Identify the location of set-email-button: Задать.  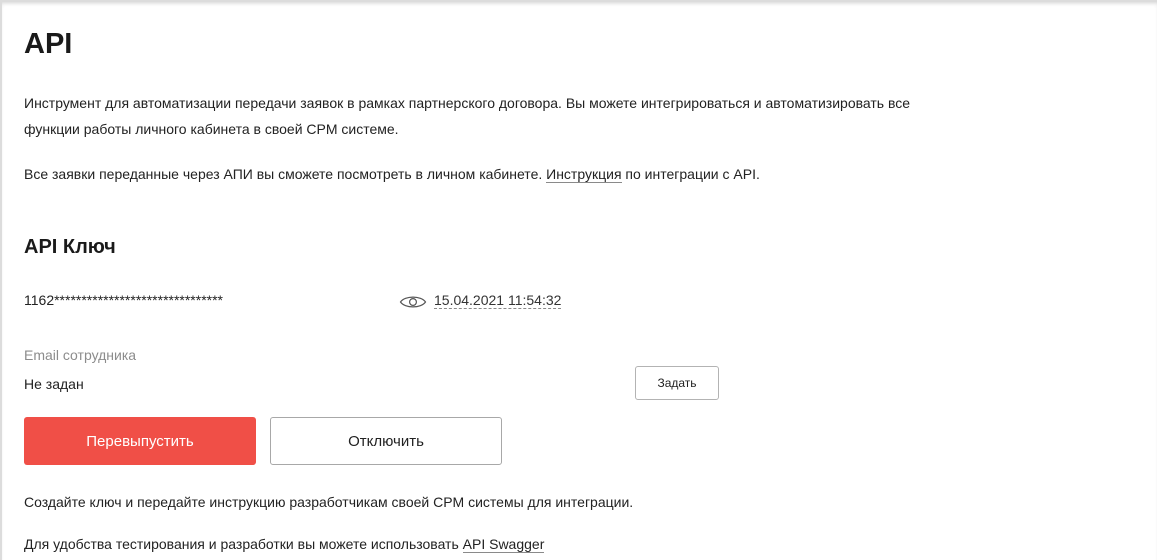
(677, 383).